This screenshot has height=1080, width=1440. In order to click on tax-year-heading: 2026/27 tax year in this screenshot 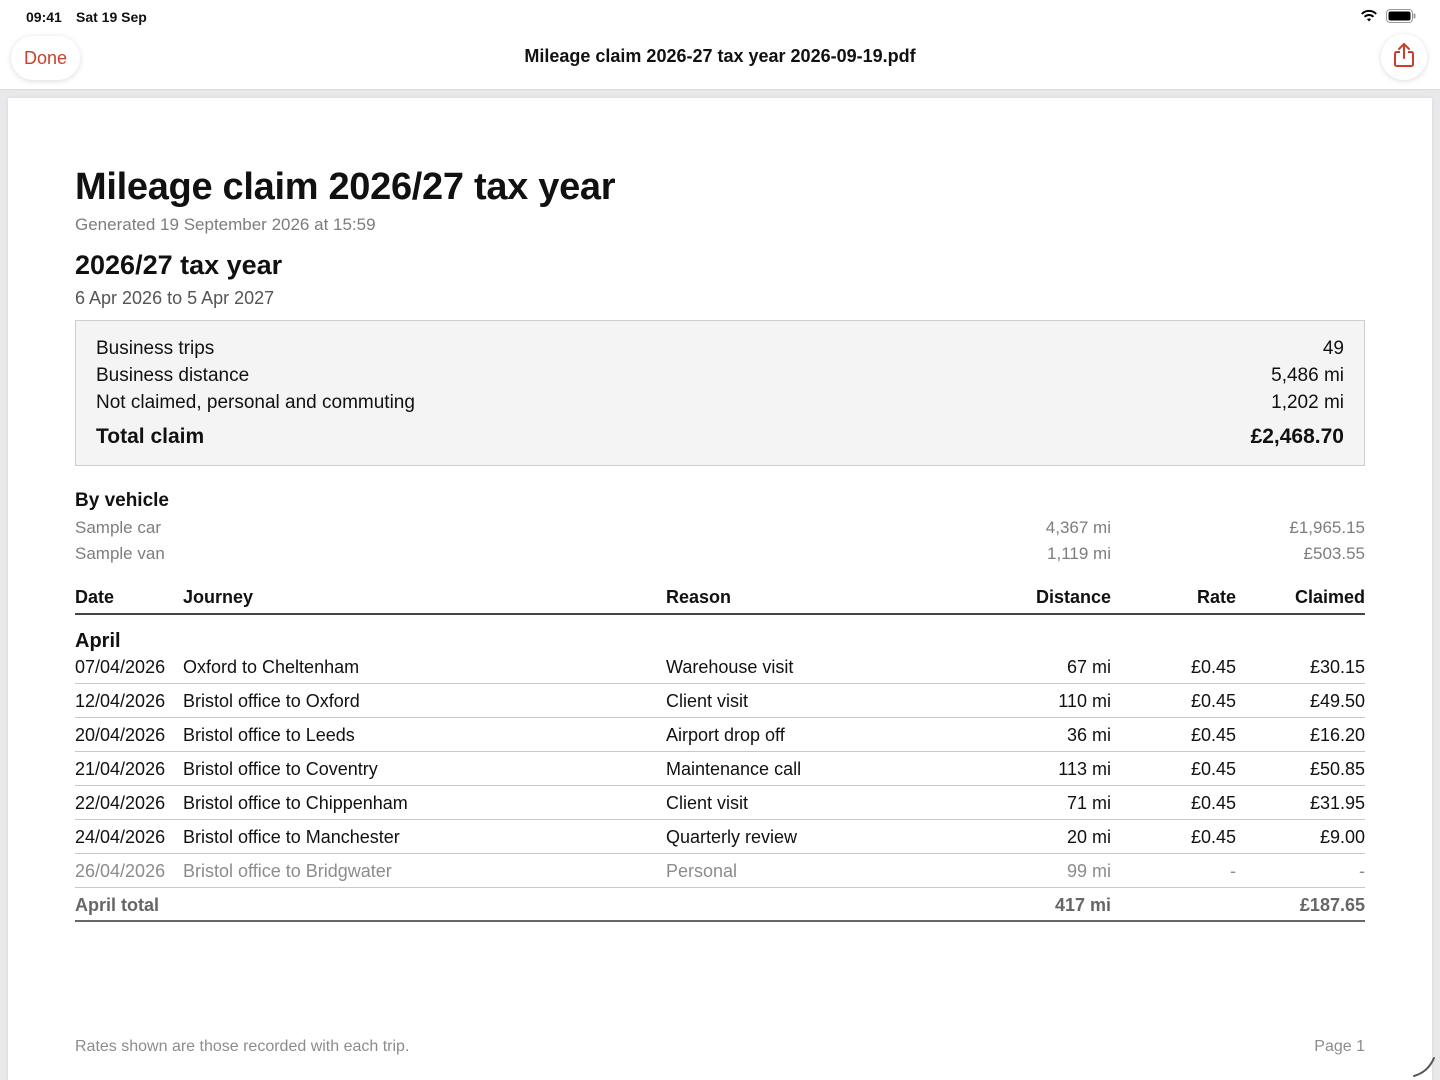, I will do `click(179, 265)`.